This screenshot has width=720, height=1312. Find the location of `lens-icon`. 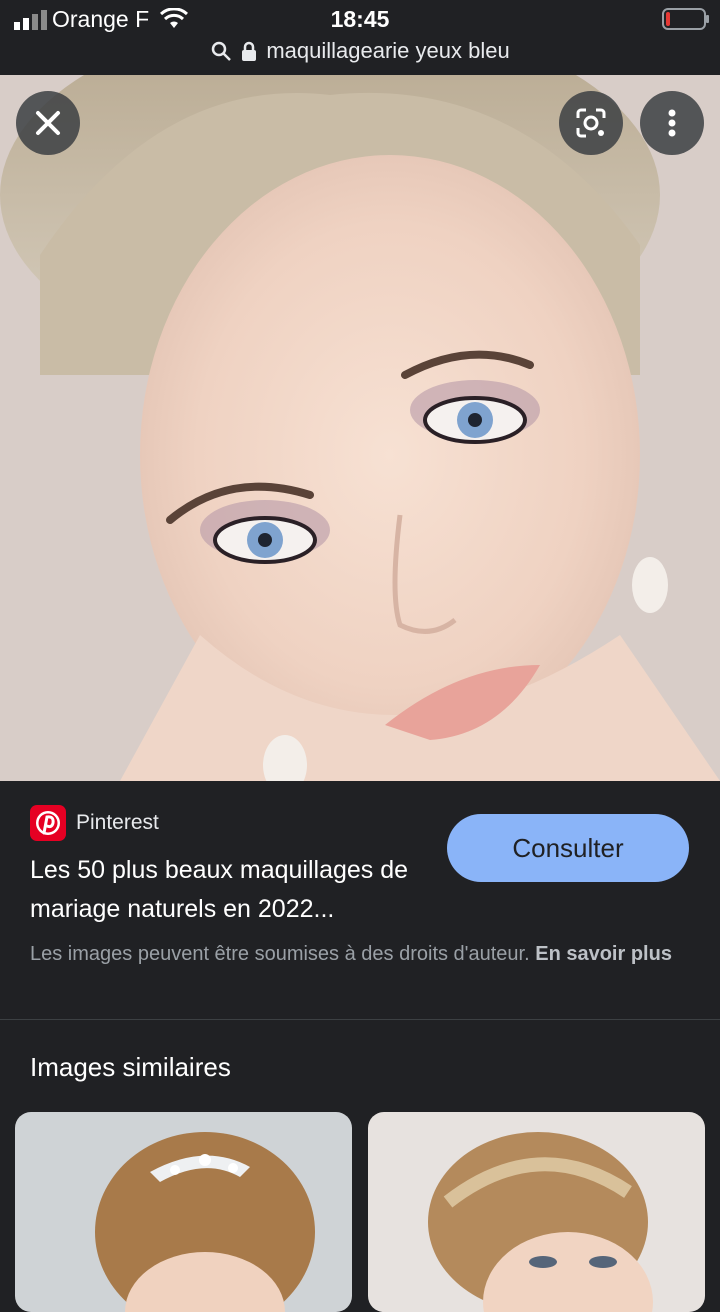

lens-icon is located at coordinates (591, 123).